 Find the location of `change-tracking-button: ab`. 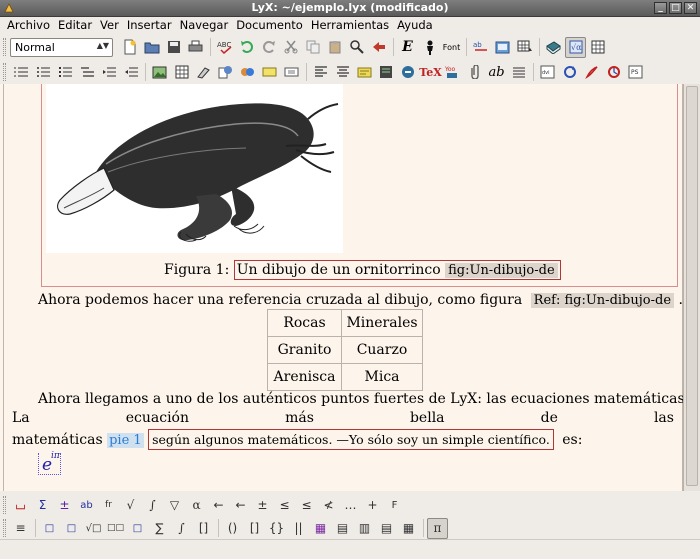

change-tracking-button: ab is located at coordinates (480, 47).